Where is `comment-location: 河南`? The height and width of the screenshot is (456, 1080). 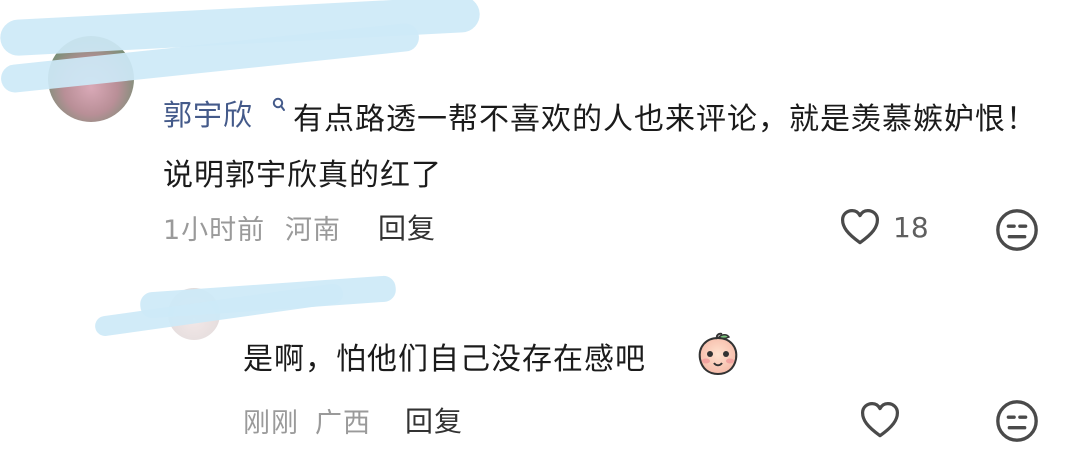 comment-location: 河南 is located at coordinates (313, 230).